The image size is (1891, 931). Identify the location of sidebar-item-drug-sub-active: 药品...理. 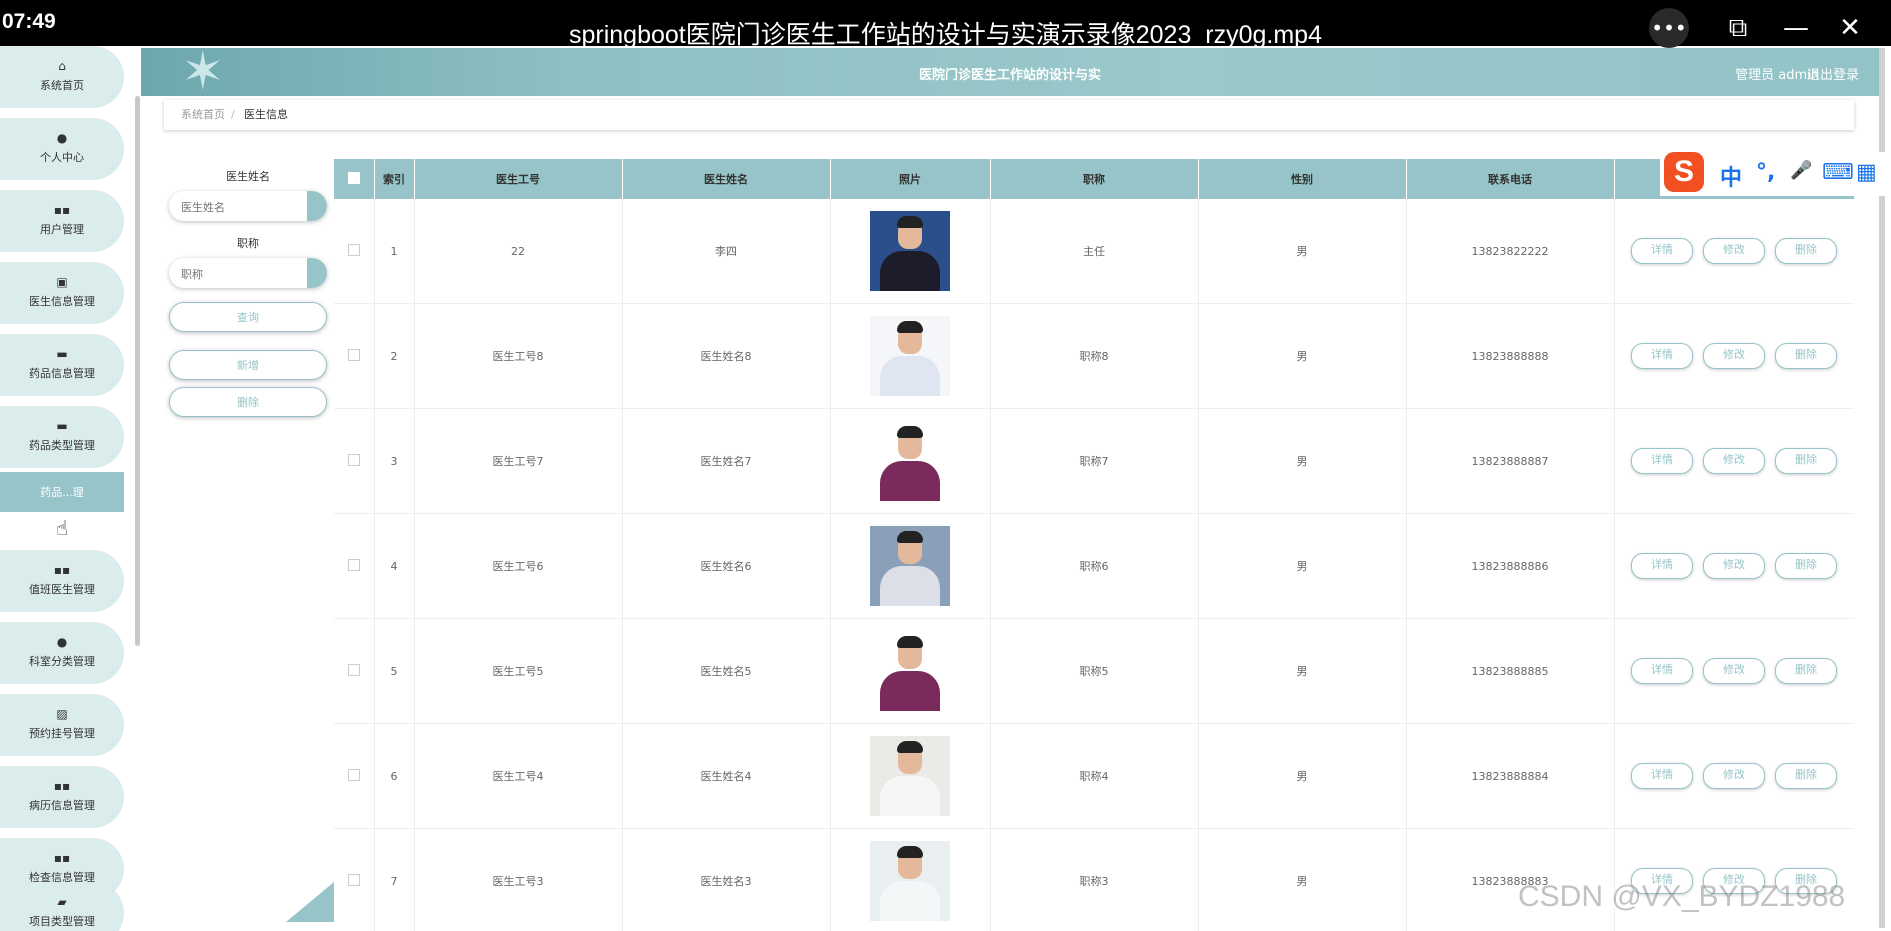
(62, 492).